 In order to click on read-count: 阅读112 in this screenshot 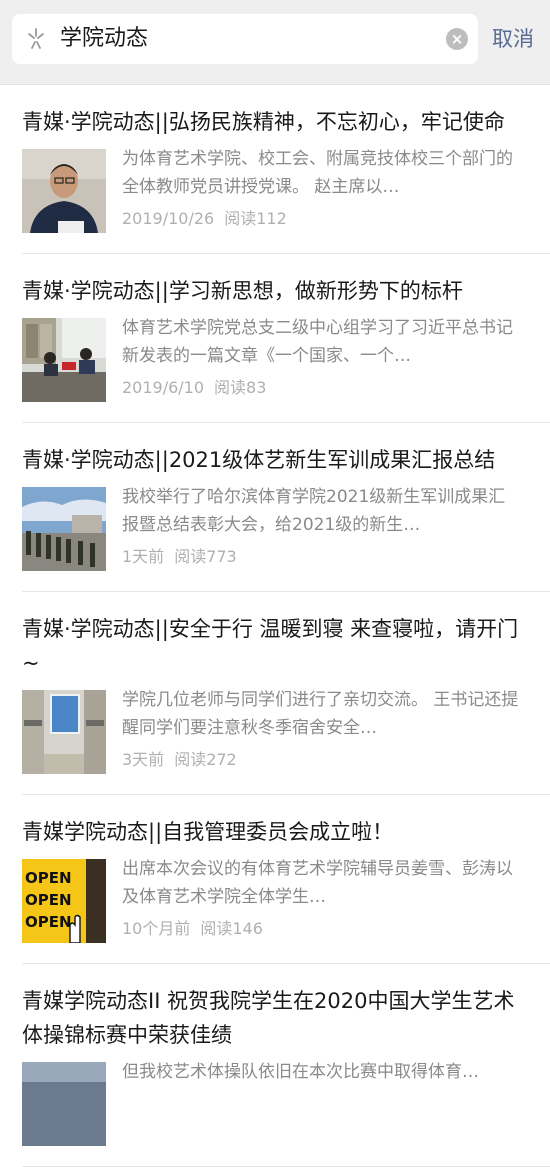, I will do `click(255, 218)`.